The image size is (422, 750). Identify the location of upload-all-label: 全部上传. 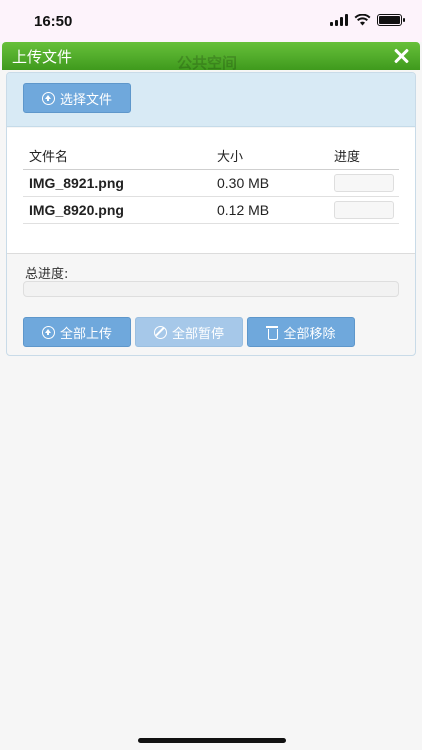
(85, 334).